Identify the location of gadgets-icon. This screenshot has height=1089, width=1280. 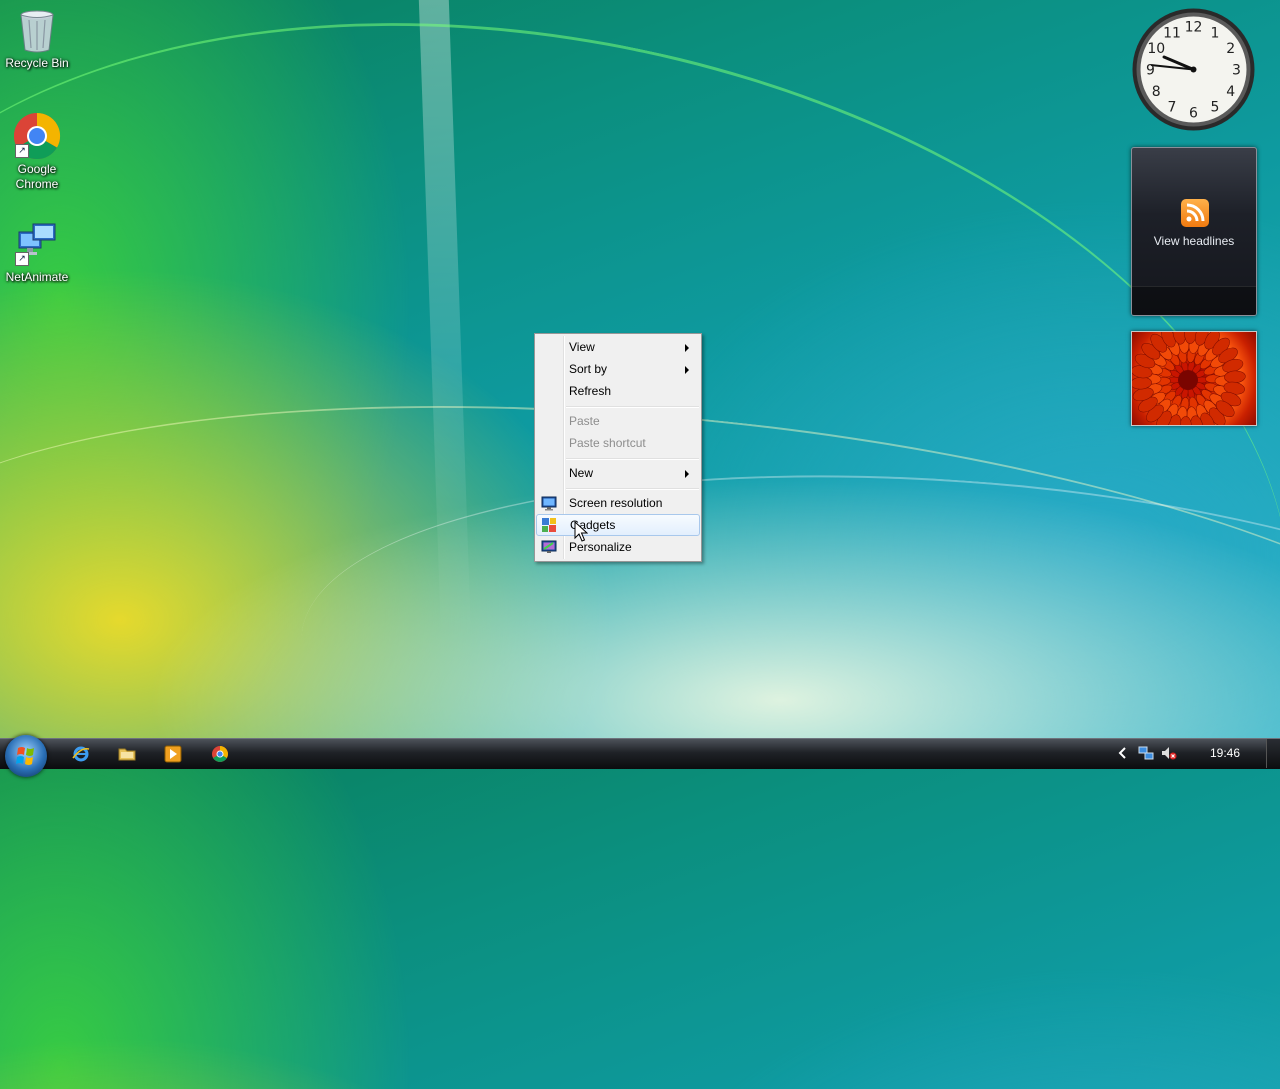
(549, 525).